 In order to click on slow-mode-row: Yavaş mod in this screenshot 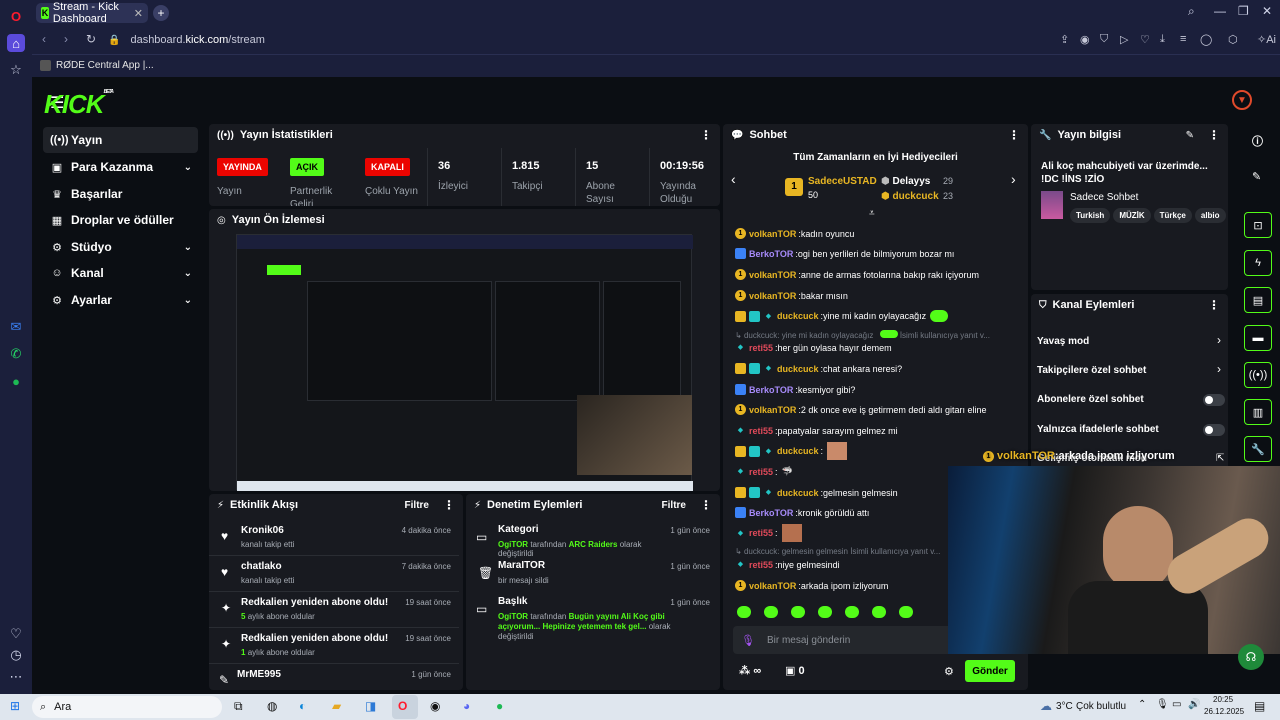, I will do `click(1063, 341)`.